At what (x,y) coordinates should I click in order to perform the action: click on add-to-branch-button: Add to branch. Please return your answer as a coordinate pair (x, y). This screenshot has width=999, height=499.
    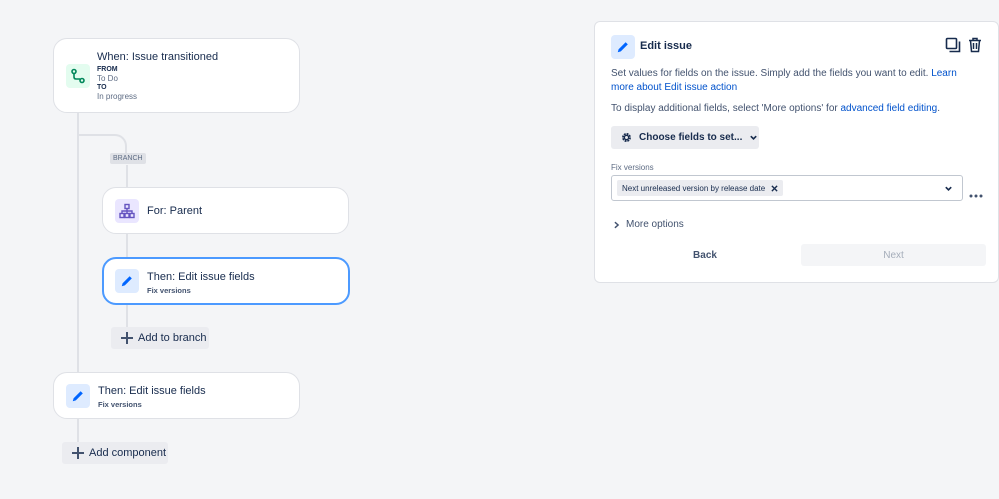
    Looking at the image, I should click on (160, 338).